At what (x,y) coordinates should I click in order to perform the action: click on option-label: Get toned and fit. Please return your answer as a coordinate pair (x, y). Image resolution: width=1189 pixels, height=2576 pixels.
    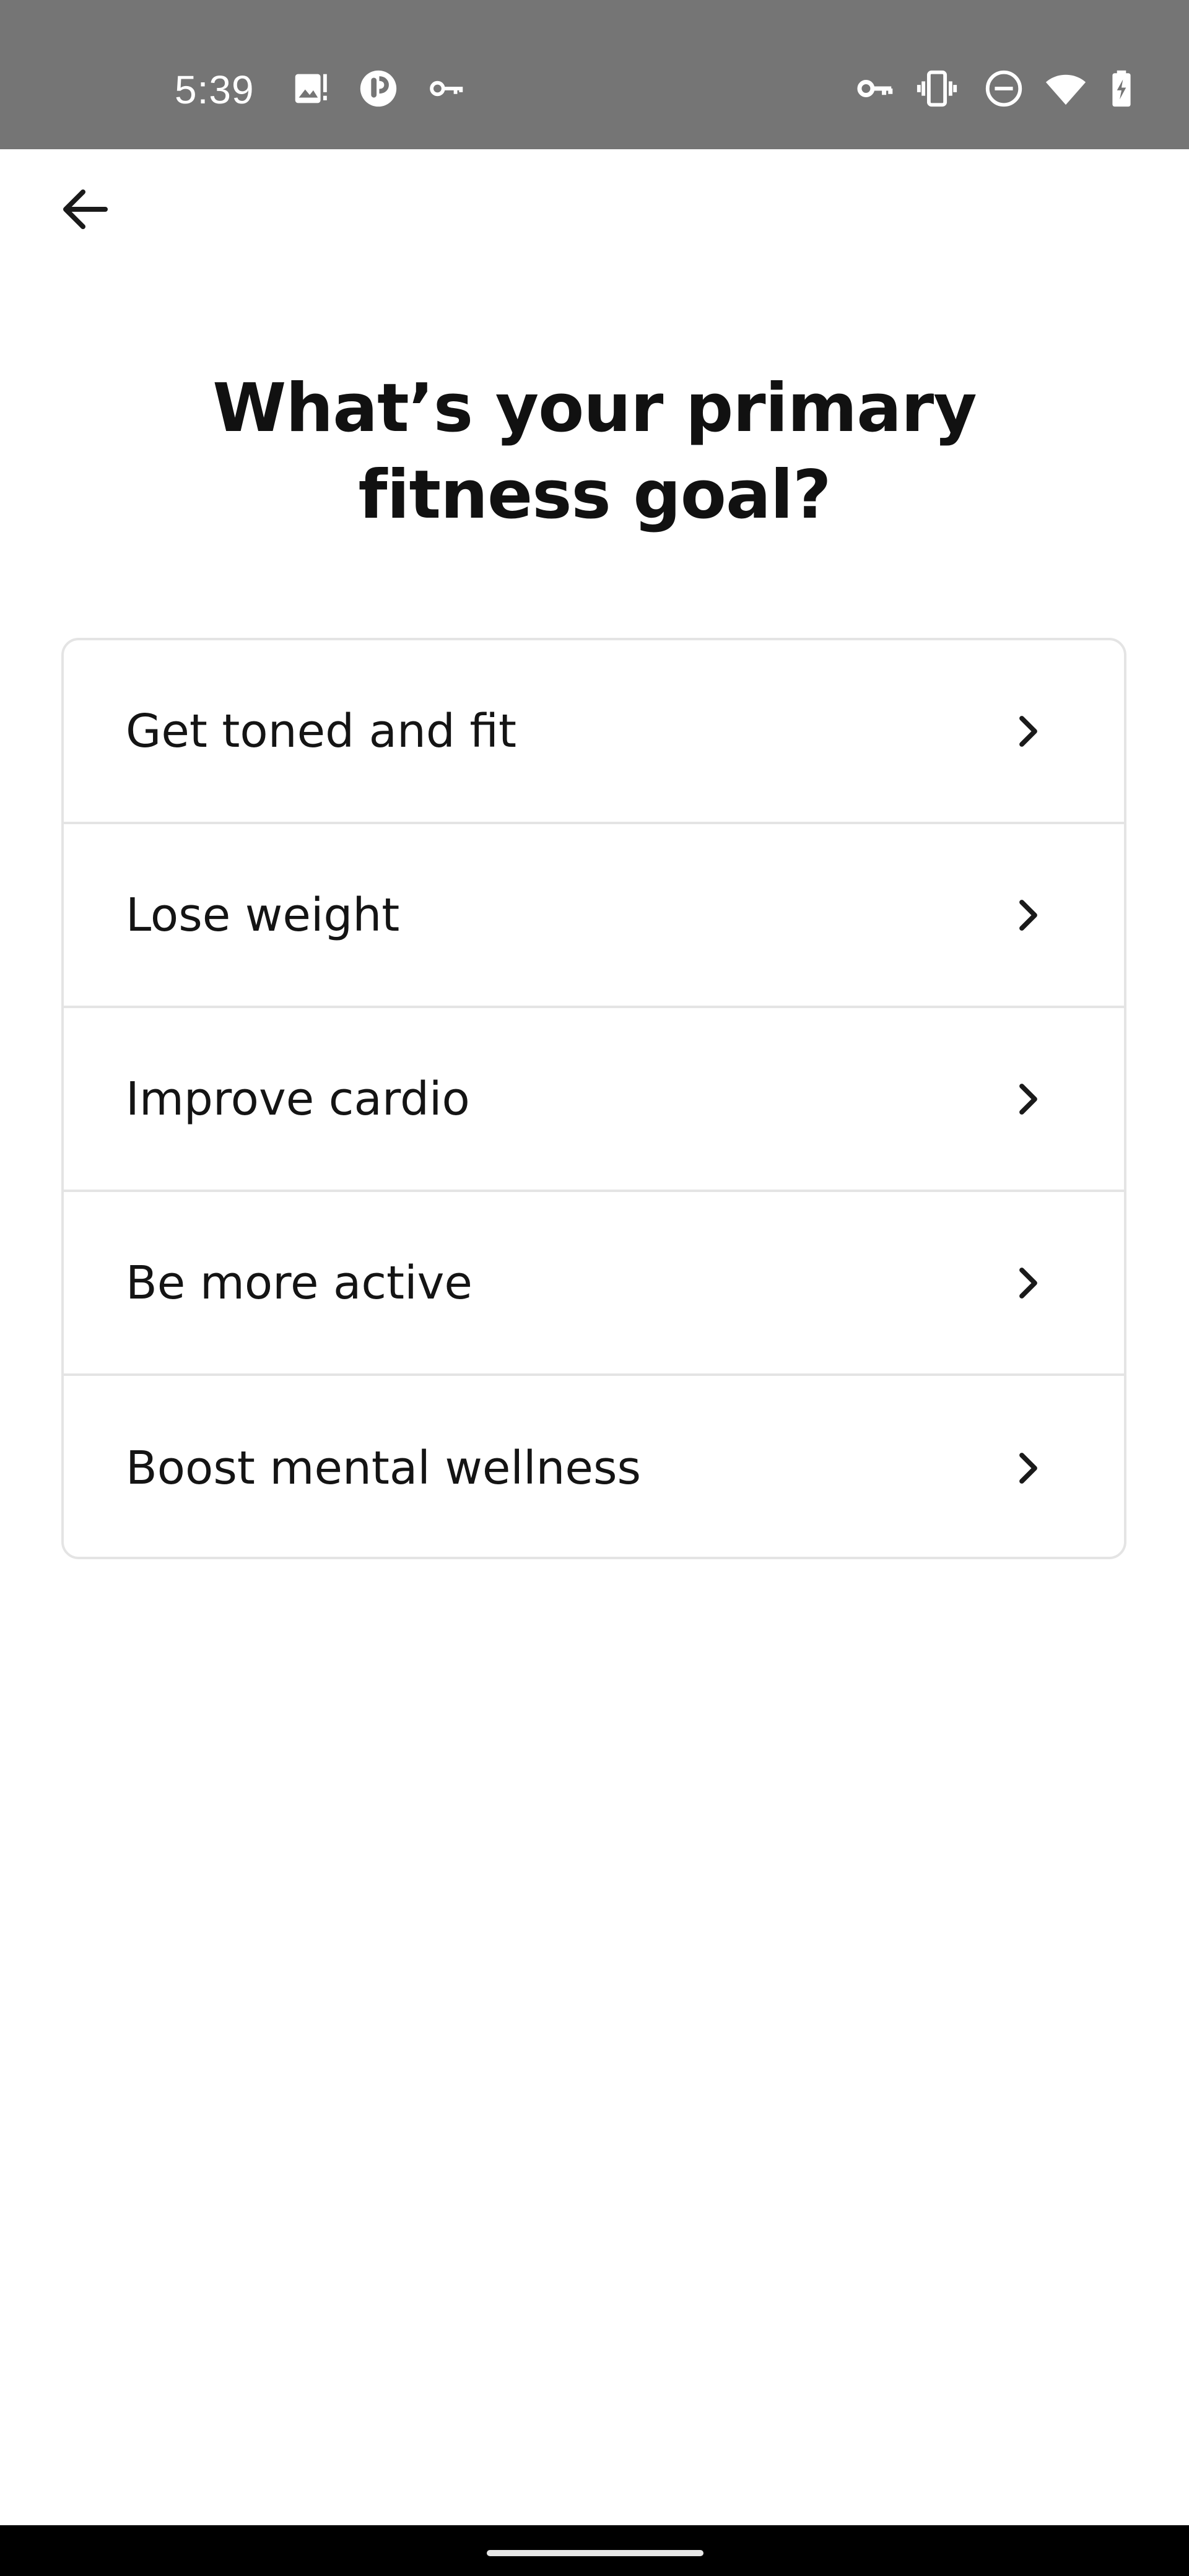
    Looking at the image, I should click on (321, 731).